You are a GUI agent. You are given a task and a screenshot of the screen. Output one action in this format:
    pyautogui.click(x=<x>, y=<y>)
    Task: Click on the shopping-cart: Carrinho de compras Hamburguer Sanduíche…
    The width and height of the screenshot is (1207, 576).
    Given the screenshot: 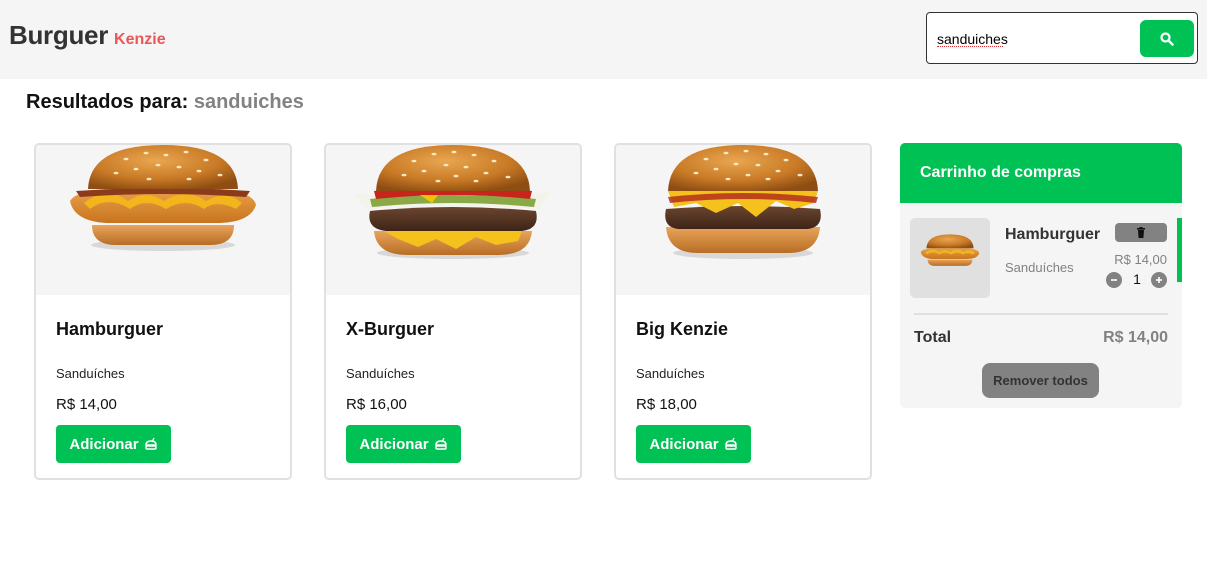 What is the action you would take?
    pyautogui.click(x=1041, y=275)
    